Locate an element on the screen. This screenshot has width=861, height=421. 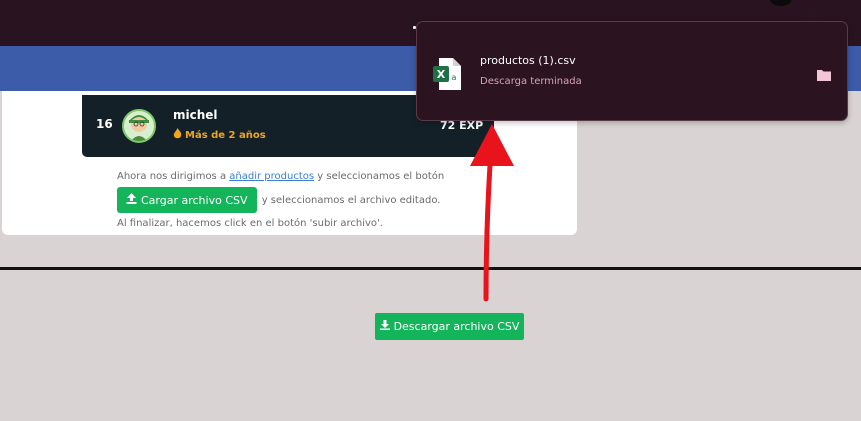
annotation-arrow is located at coordinates (492, 213).